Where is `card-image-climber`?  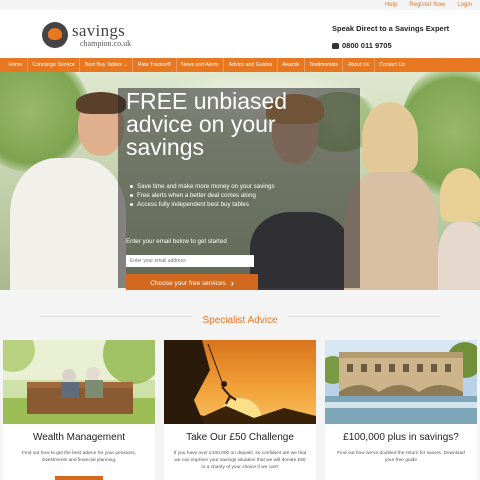 card-image-climber is located at coordinates (240, 382).